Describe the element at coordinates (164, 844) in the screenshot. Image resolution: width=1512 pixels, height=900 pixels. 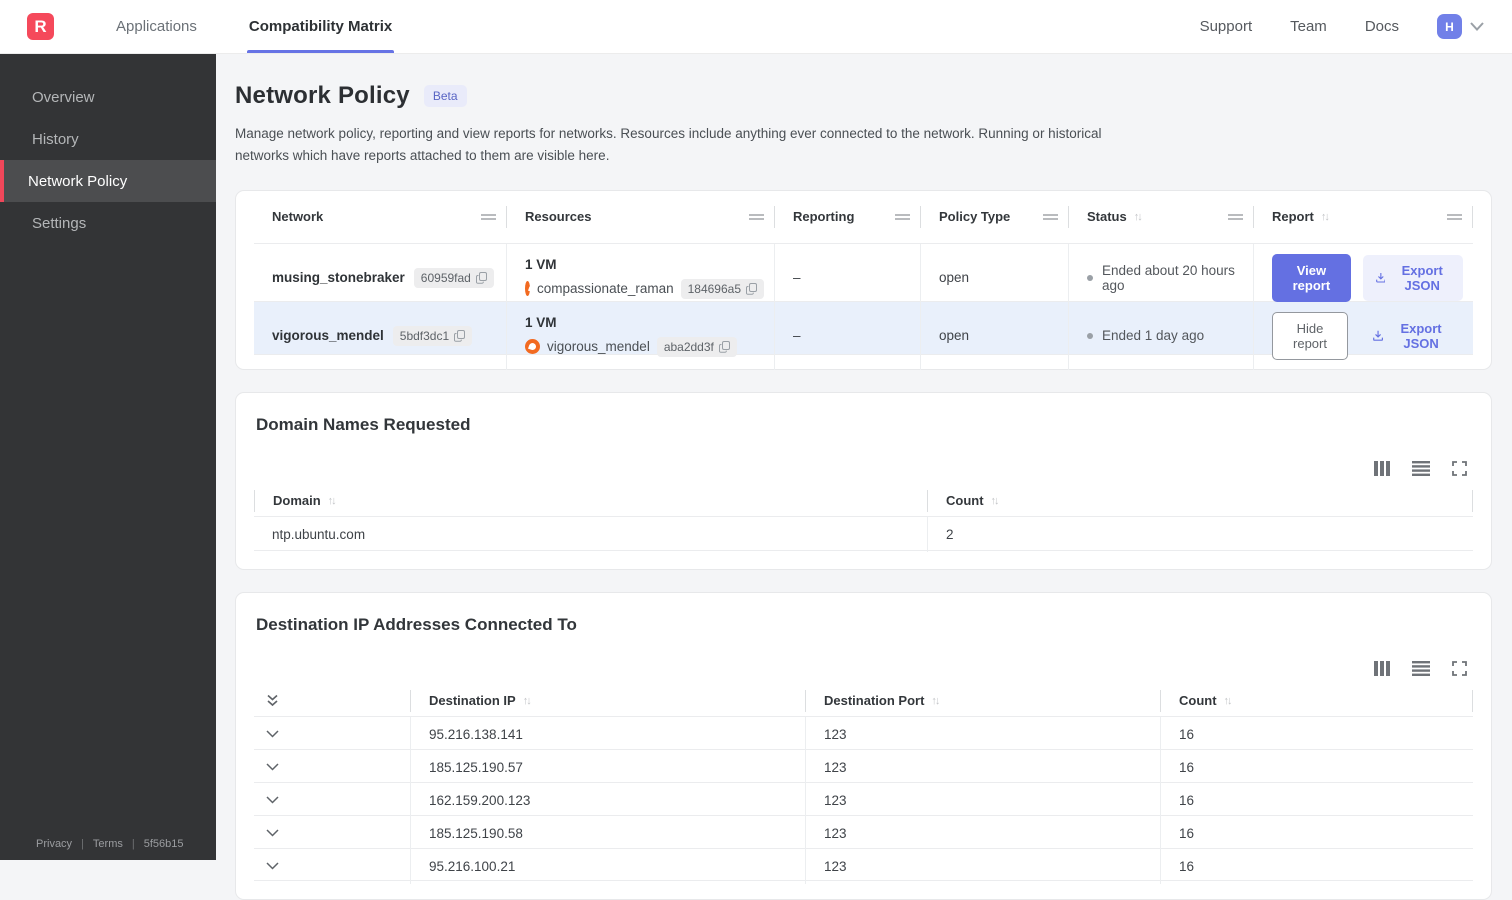
I see `build-version: 5f56b15` at that location.